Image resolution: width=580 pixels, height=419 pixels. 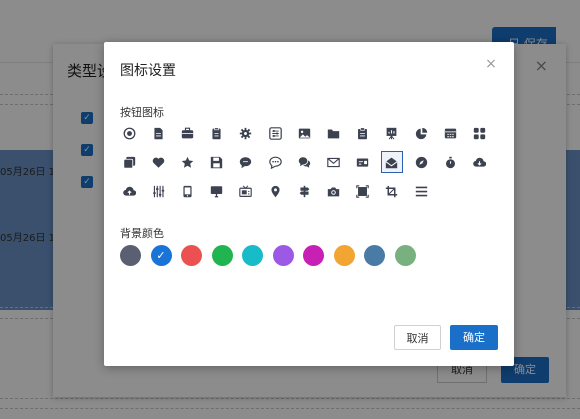 I want to click on star-icon-glyph, so click(x=187, y=162).